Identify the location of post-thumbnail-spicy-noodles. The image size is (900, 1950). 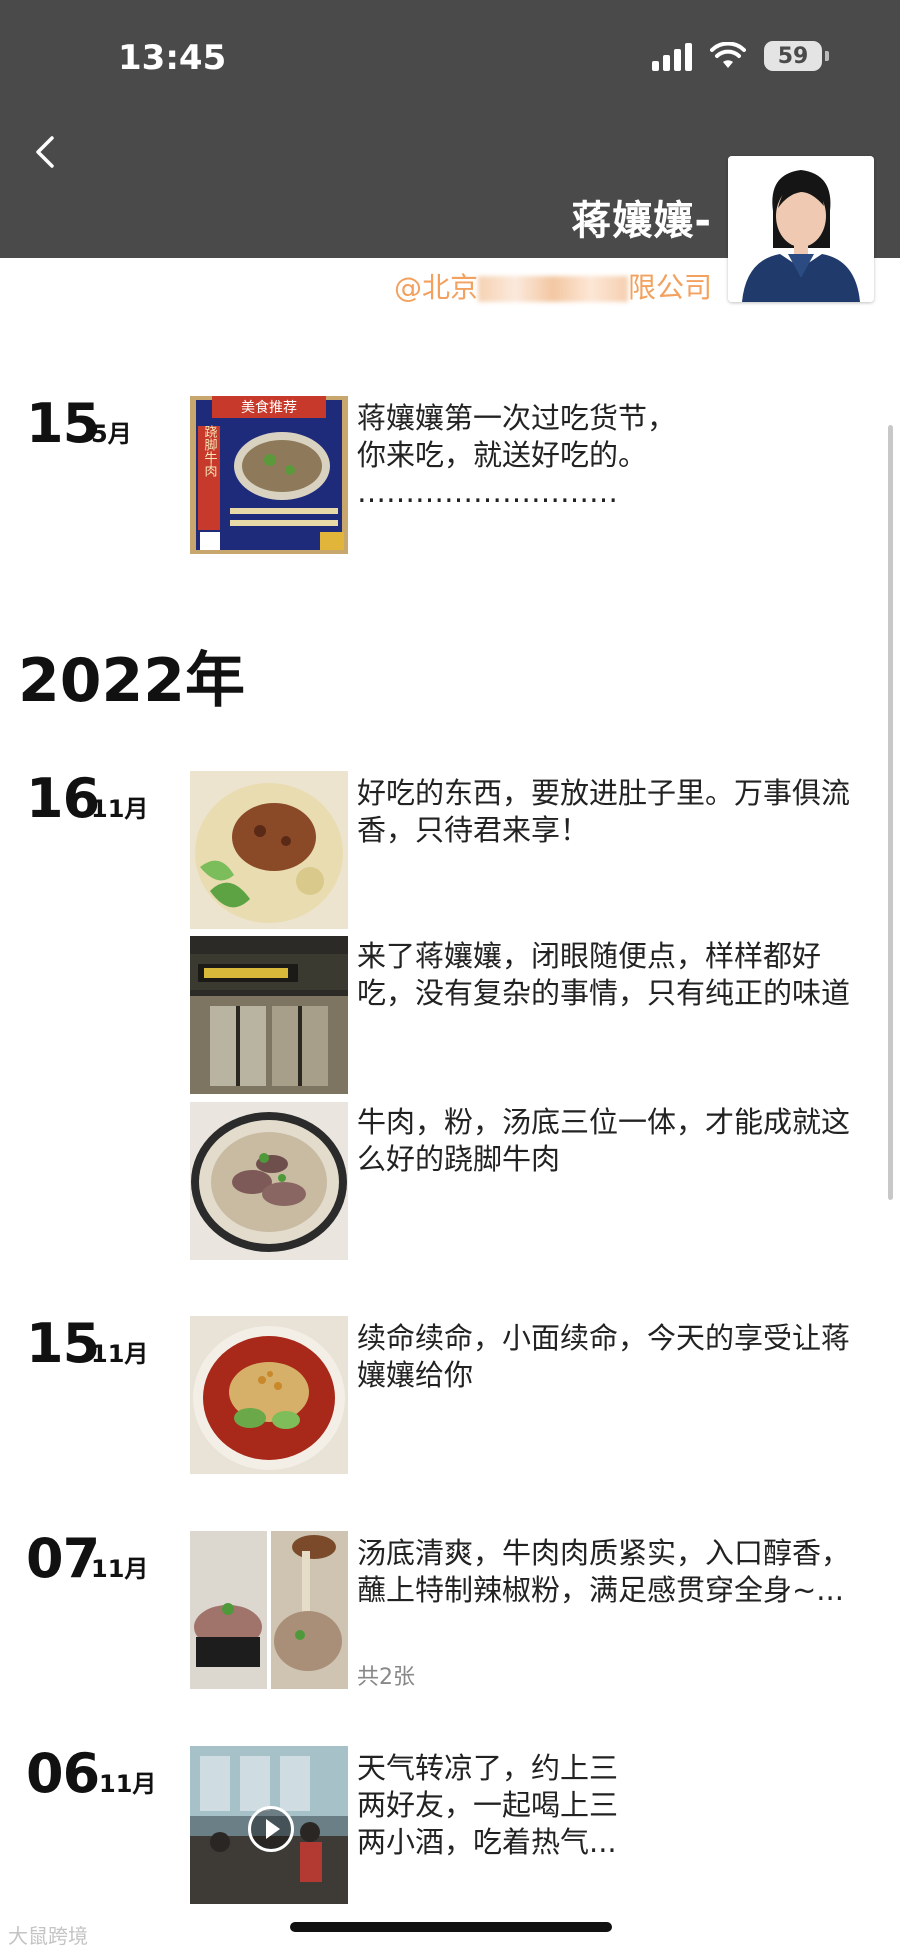
(269, 1395).